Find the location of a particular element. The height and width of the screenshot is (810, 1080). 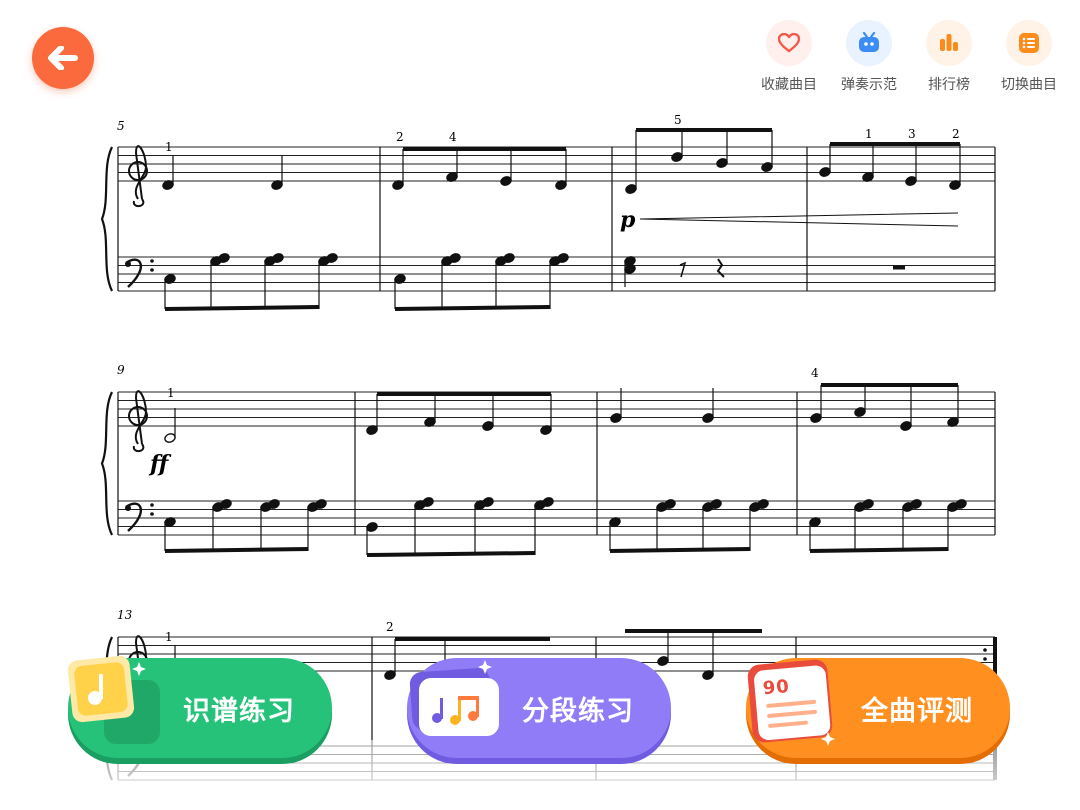

measure-number-13: 13 is located at coordinates (125, 615).